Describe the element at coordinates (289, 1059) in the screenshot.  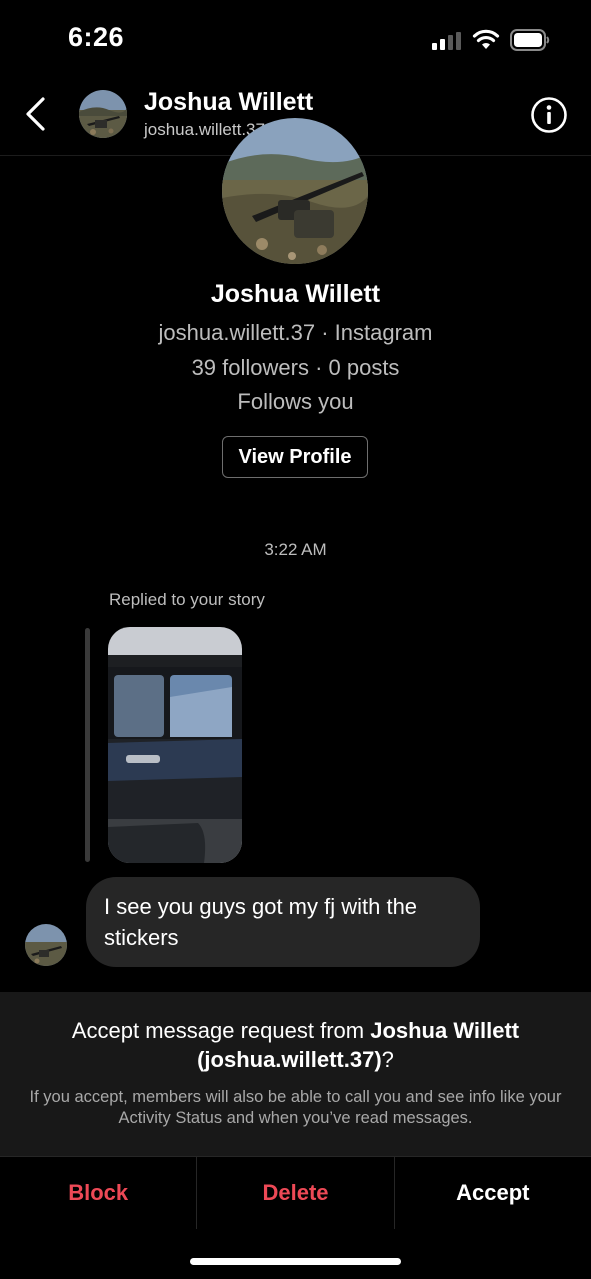
I see `request-title-username: (joshua.willett.37)` at that location.